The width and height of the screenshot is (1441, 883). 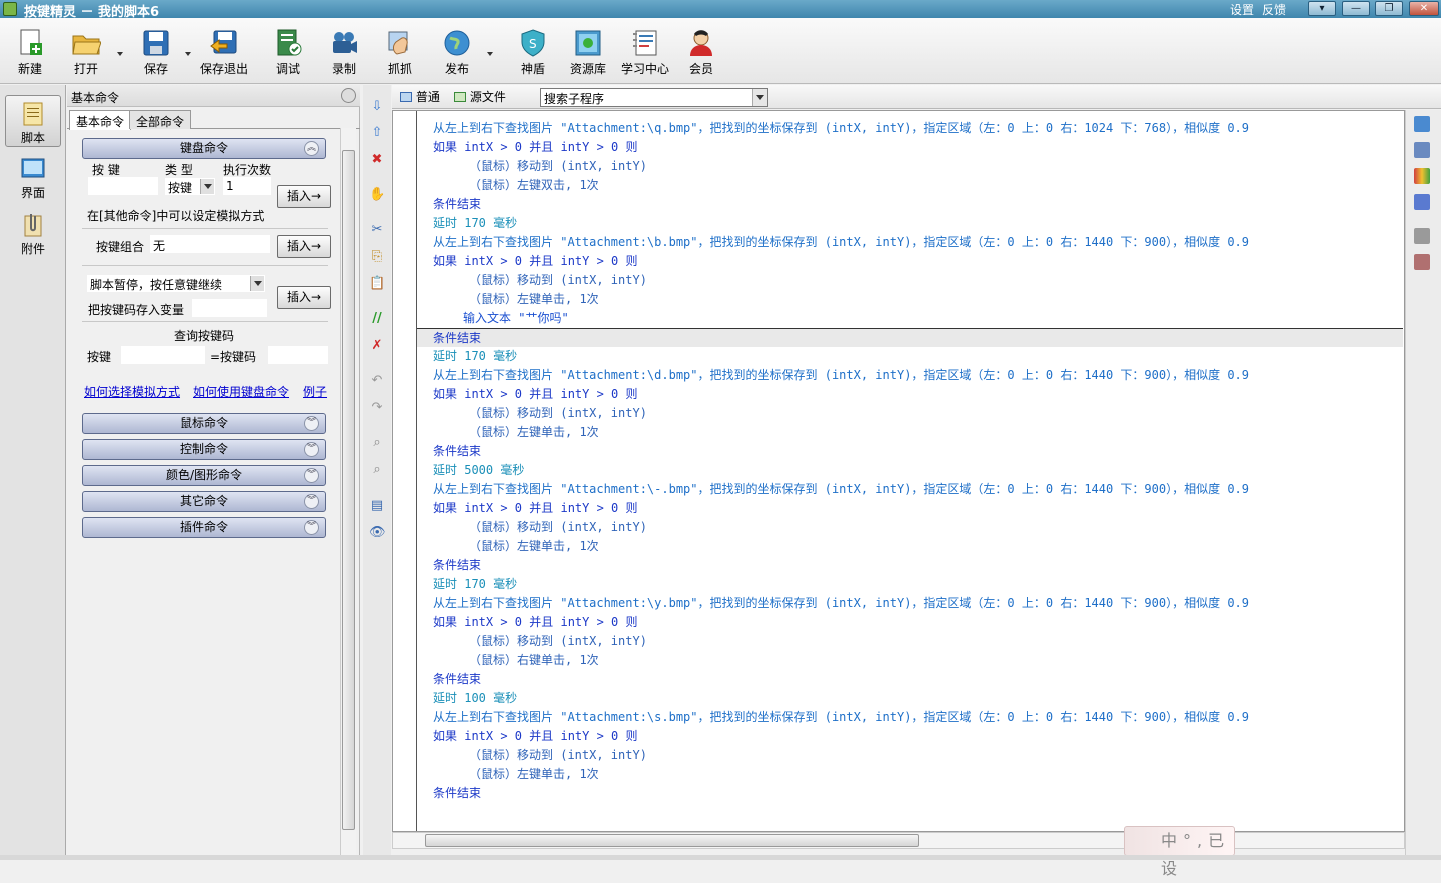 I want to click on link-example: 例子, so click(x=315, y=391).